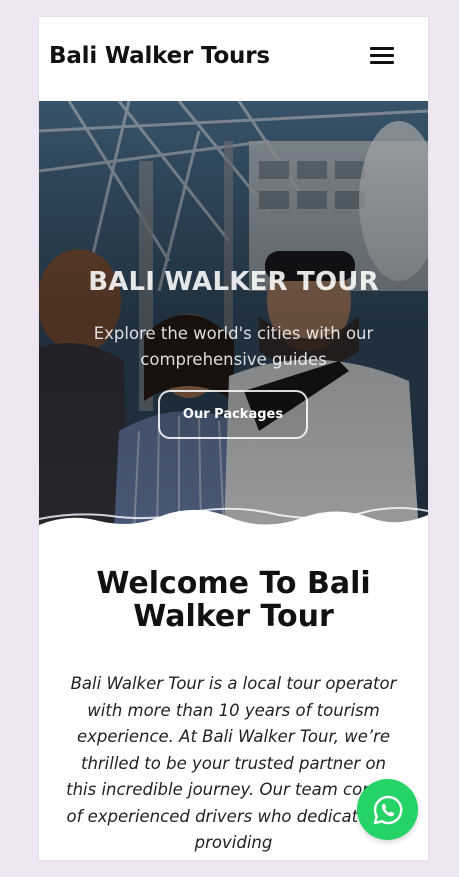 This screenshot has height=877, width=459. I want to click on whatsapp-button, so click(387, 809).